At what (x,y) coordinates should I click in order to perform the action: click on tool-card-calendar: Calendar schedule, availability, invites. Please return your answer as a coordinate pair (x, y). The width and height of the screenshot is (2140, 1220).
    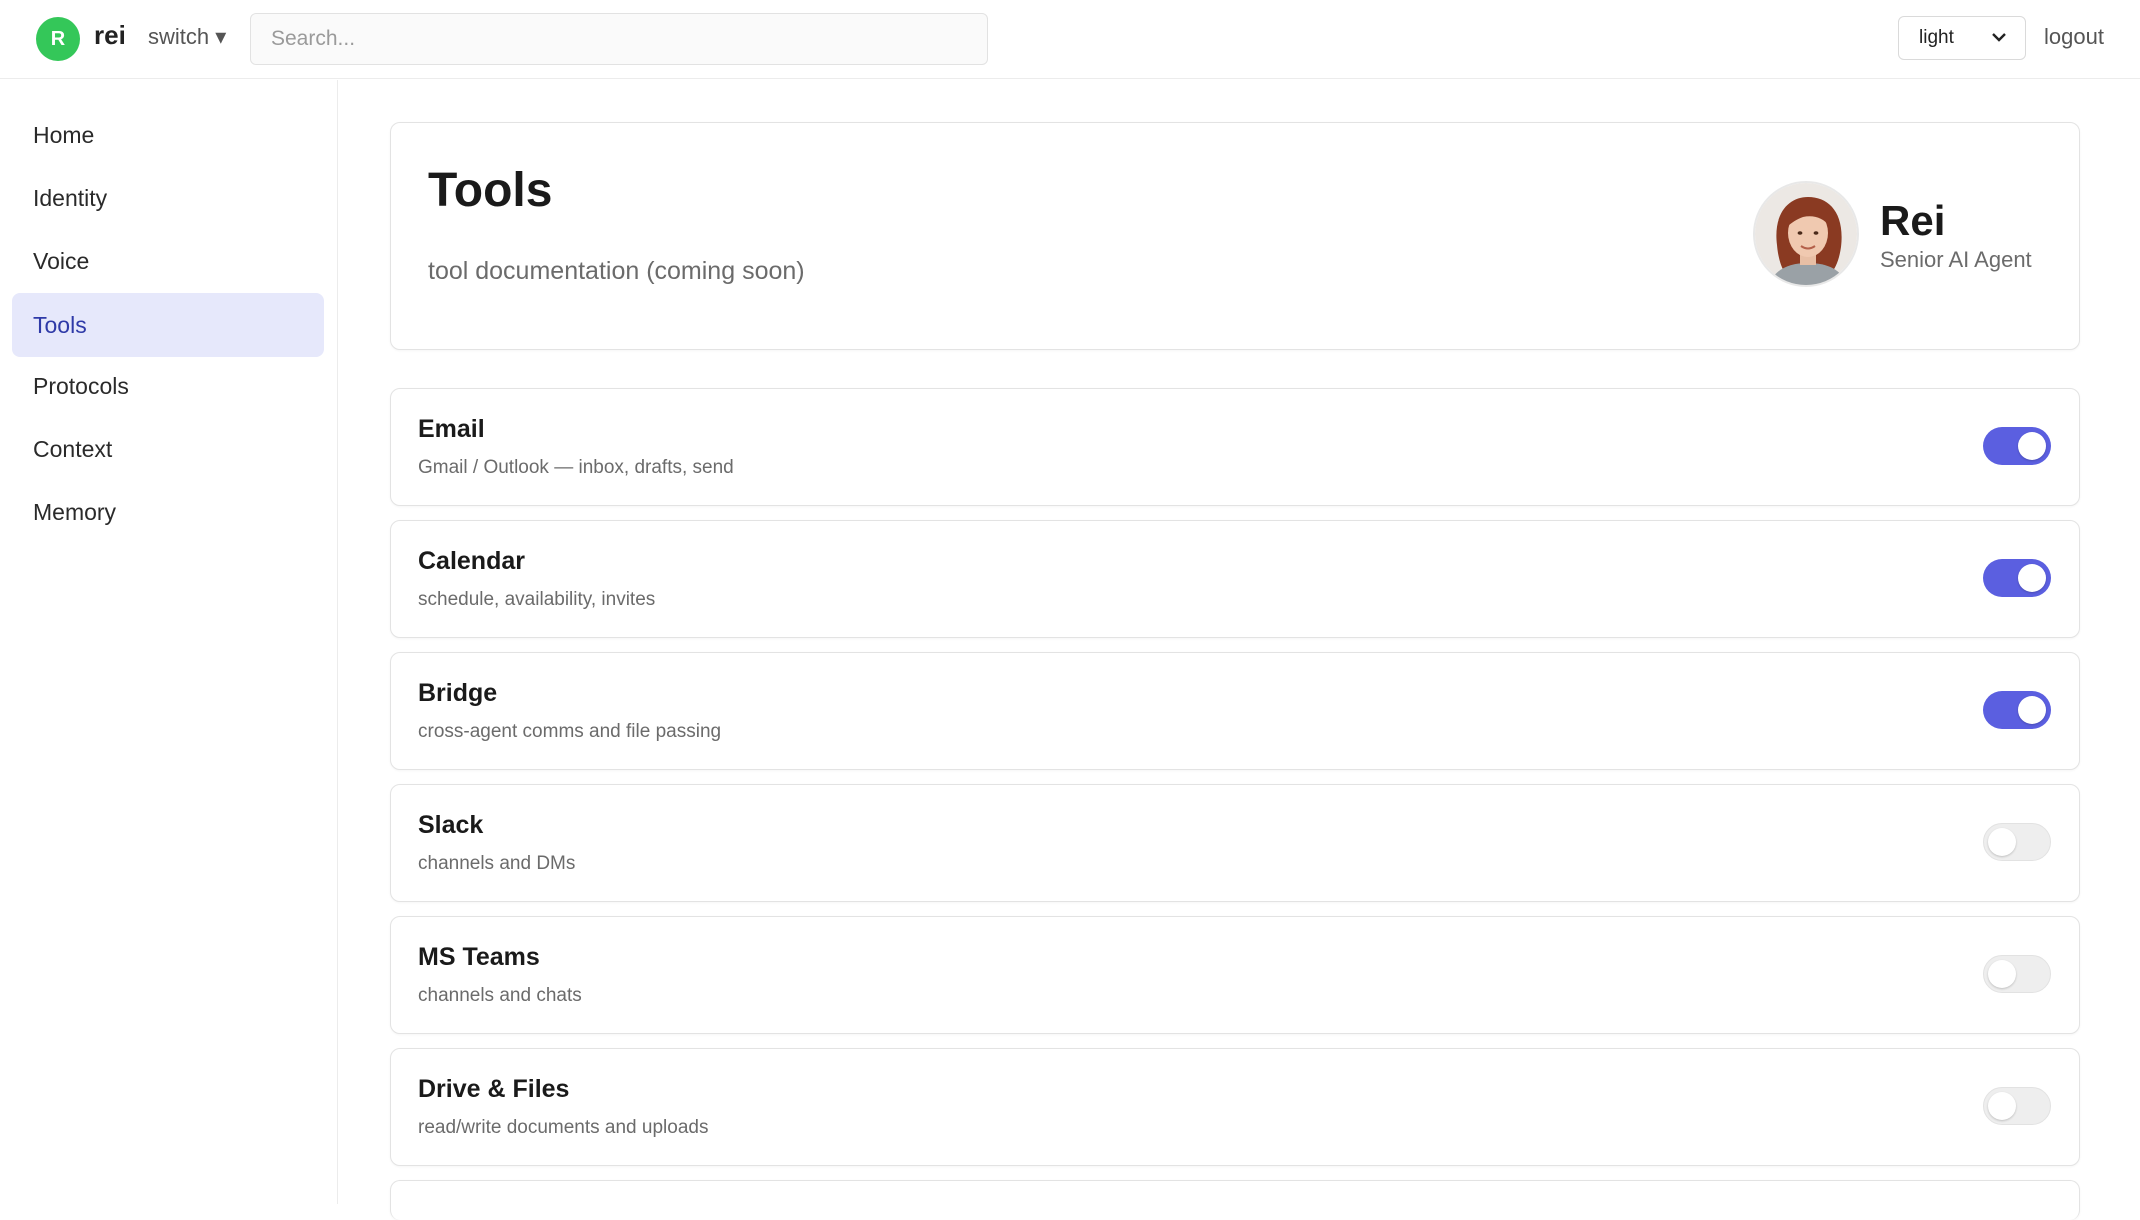
    Looking at the image, I should click on (1235, 579).